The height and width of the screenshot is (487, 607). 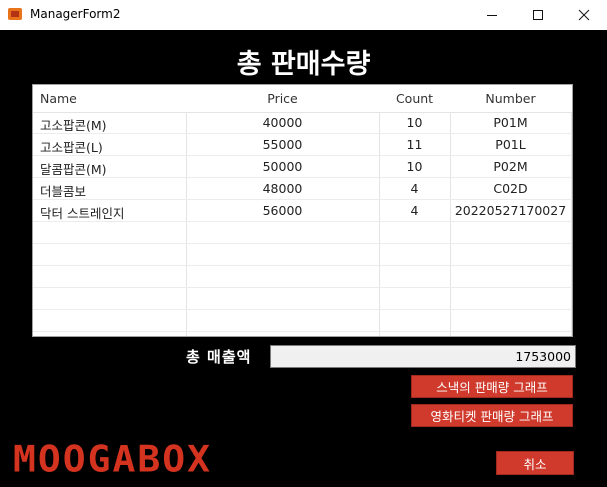 I want to click on cancel-button: 취소, so click(x=535, y=463).